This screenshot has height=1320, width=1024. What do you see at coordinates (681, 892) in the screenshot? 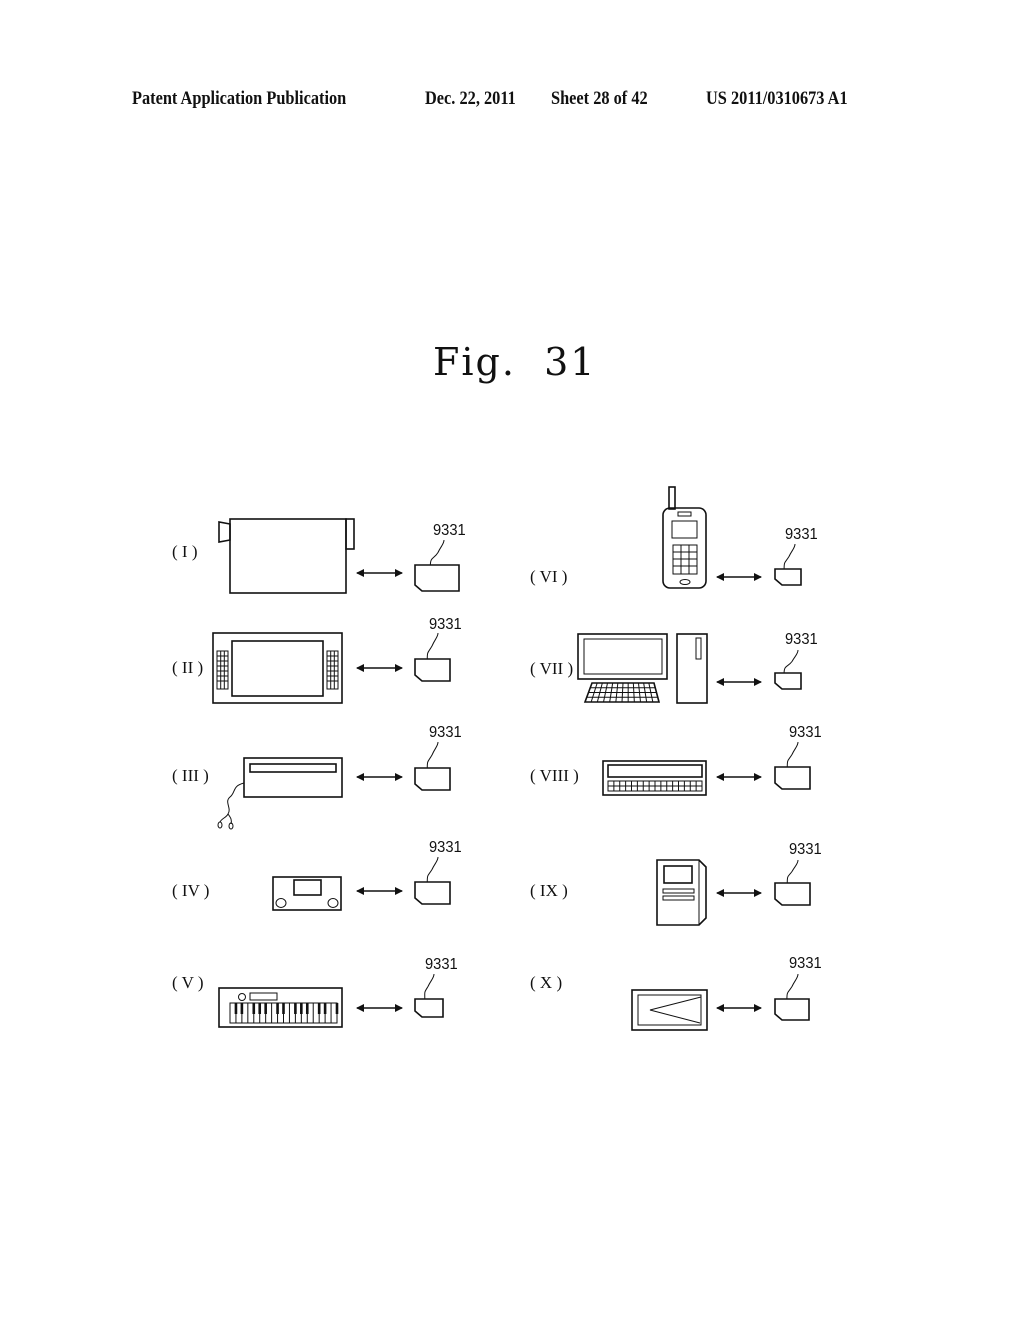
I see `terminal-icon` at bounding box center [681, 892].